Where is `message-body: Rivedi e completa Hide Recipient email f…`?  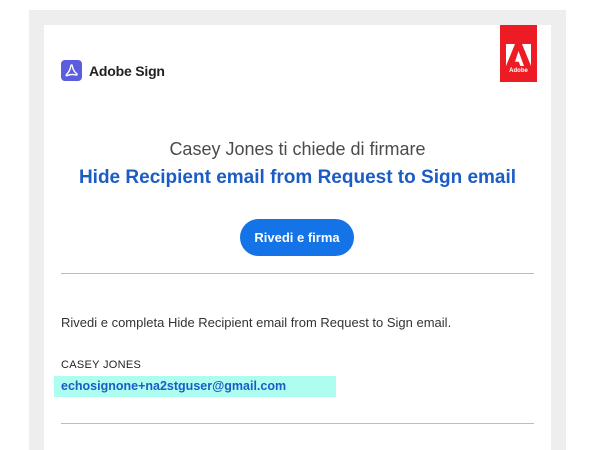
message-body: Rivedi e completa Hide Recipient email f… is located at coordinates (256, 322).